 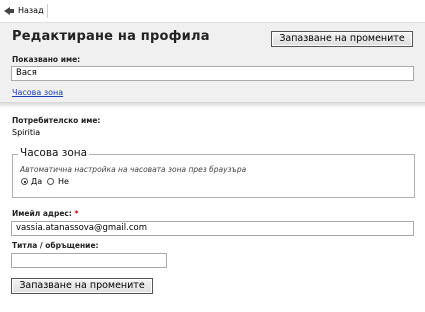 I want to click on timezone-no-radio, so click(x=50, y=181).